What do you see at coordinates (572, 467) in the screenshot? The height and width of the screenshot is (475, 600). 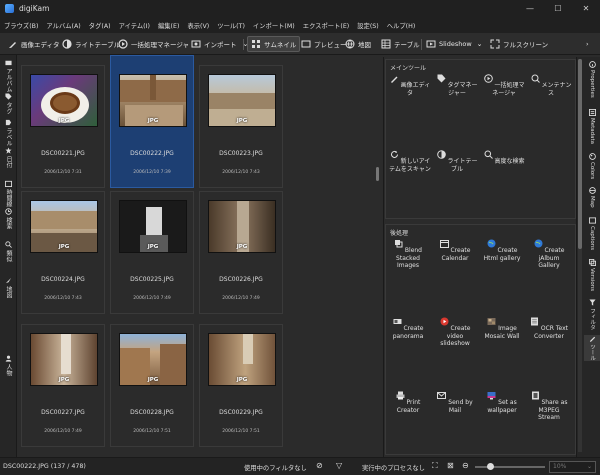 I see `zoom-level-select: 10% ⌄` at bounding box center [572, 467].